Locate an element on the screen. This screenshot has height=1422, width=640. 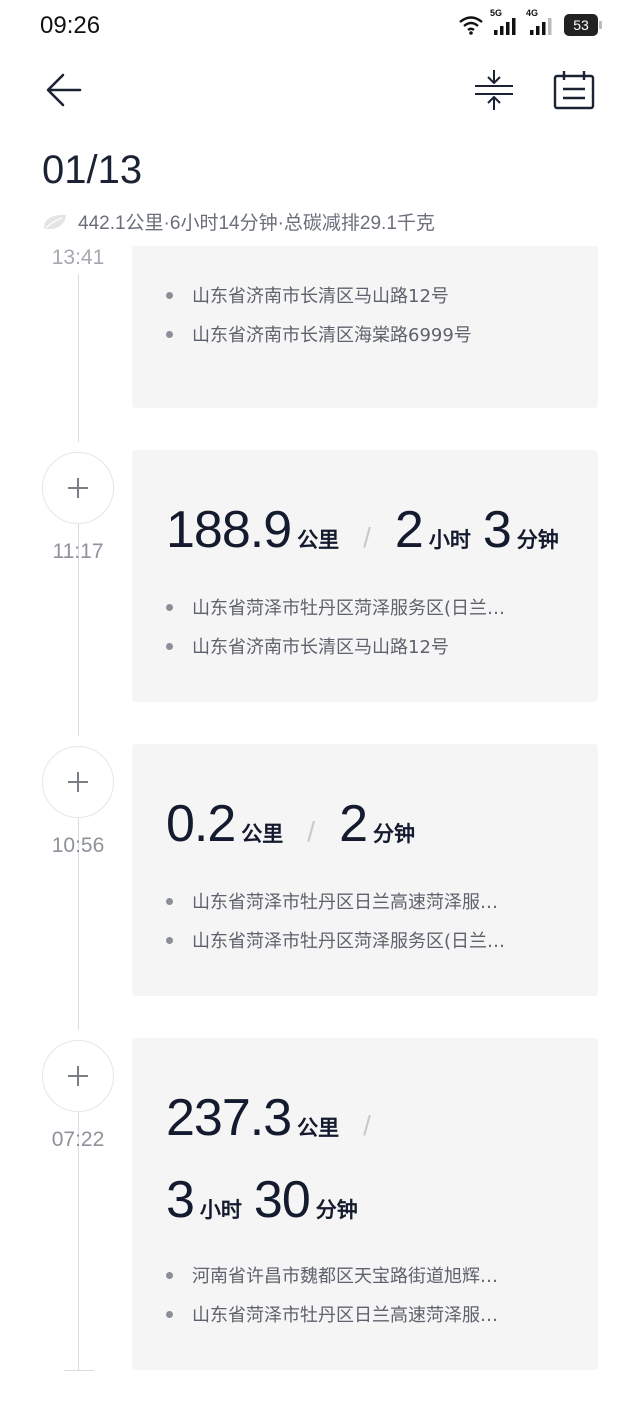
trip-distance: 0.2 is located at coordinates (201, 824).